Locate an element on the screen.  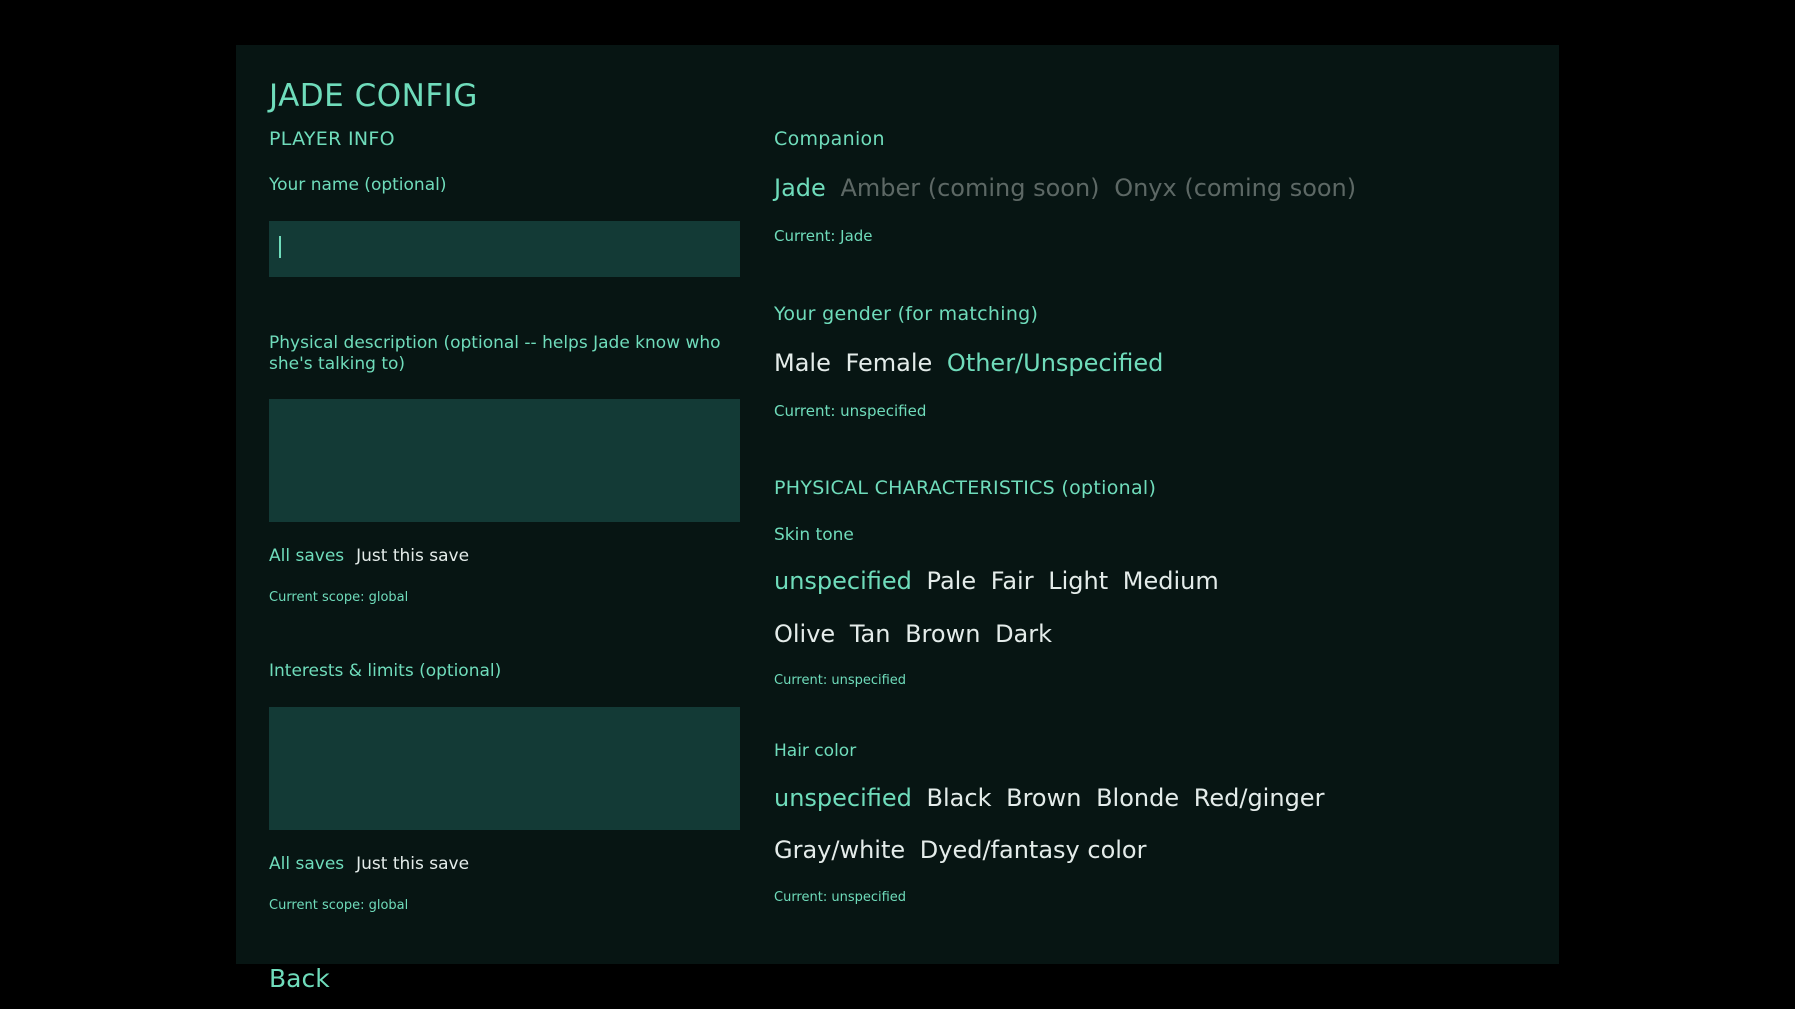
companion-option-jade: Jade is located at coordinates (800, 188).